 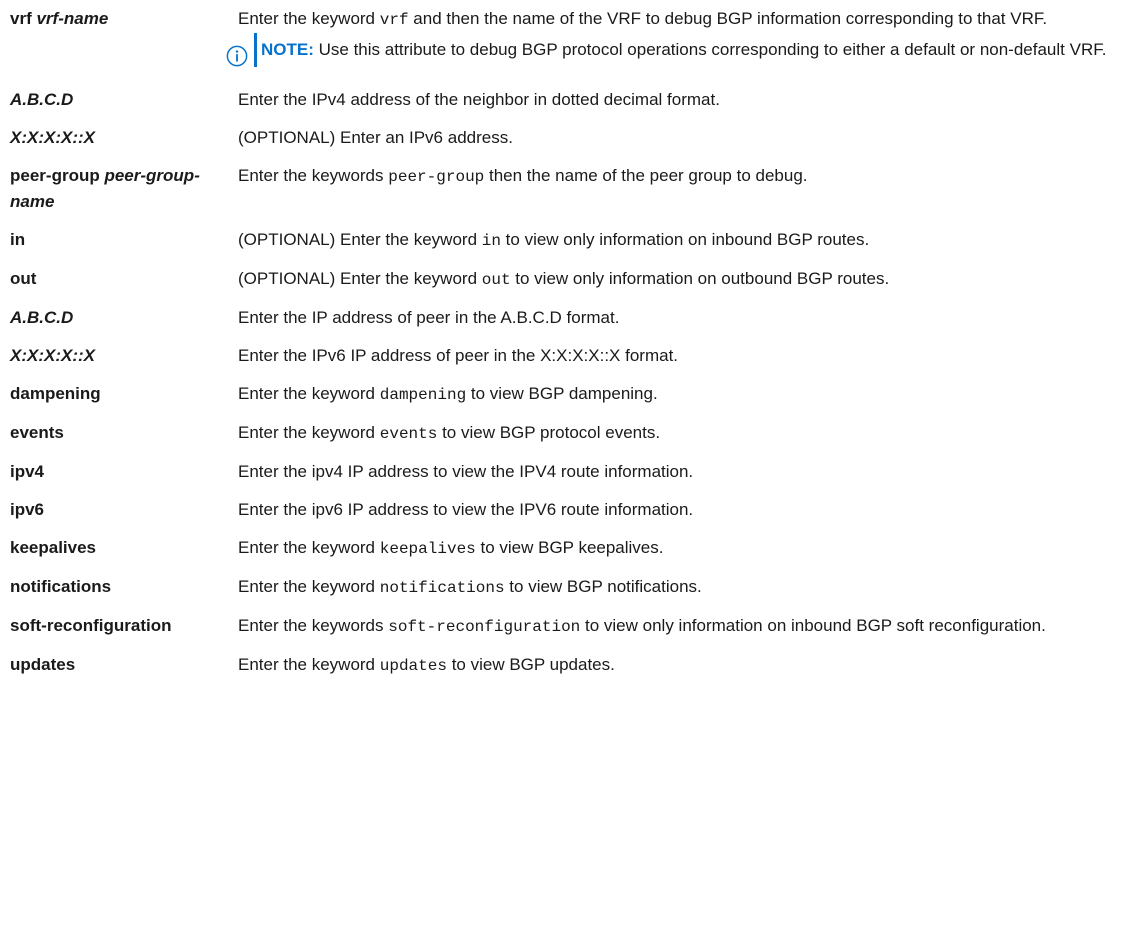 I want to click on param-term: ipv4, so click(x=27, y=471).